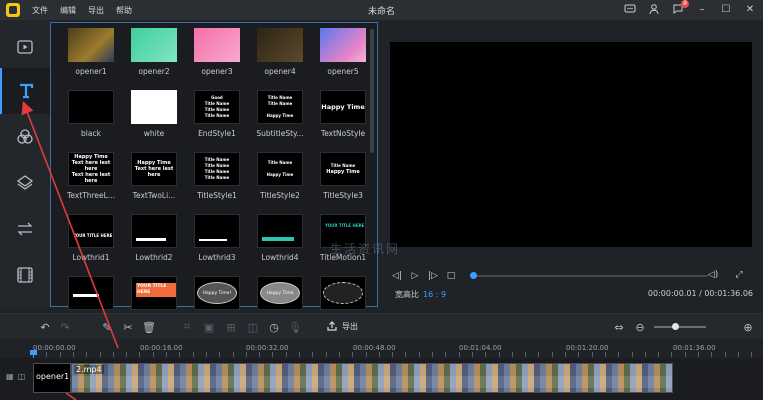  I want to click on template-item: opener3, so click(217, 56).